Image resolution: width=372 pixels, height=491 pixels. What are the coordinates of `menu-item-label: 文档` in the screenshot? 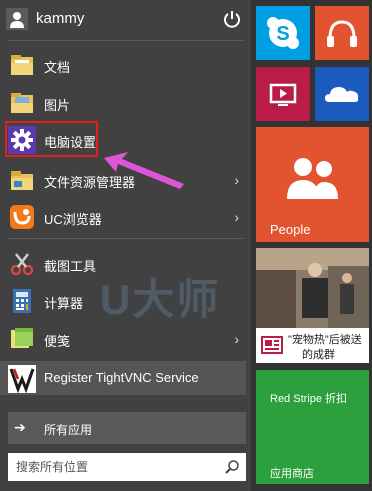 It's located at (57, 67).